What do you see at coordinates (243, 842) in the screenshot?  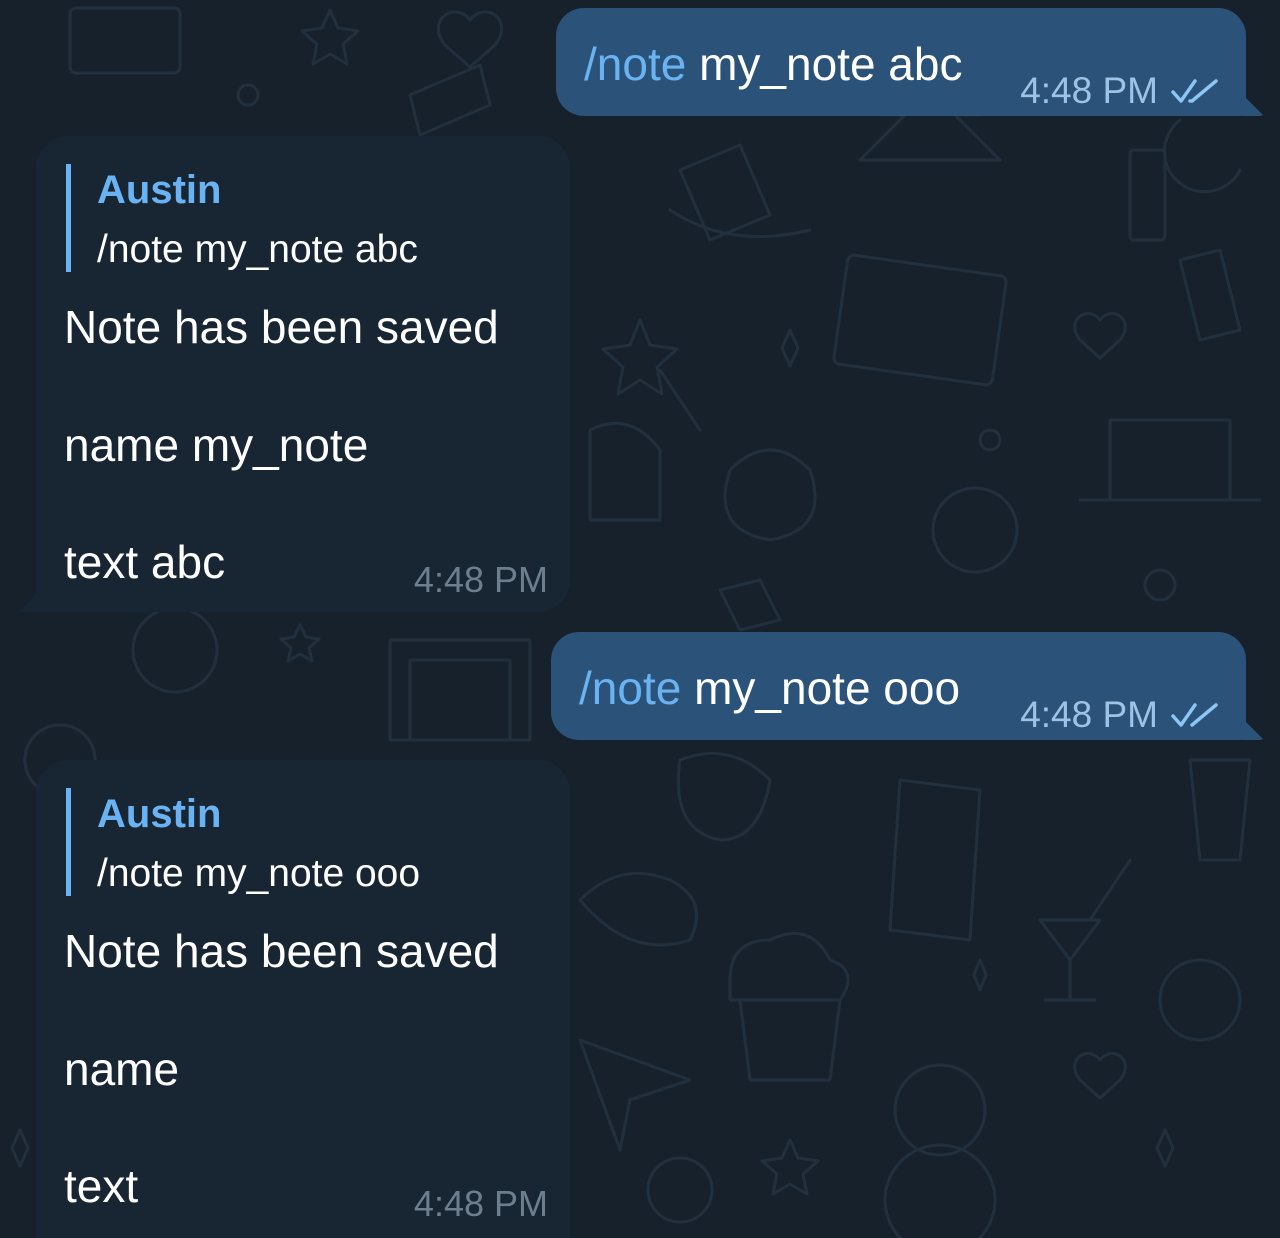 I see `reply-quote: Austin /note my_note ooo` at bounding box center [243, 842].